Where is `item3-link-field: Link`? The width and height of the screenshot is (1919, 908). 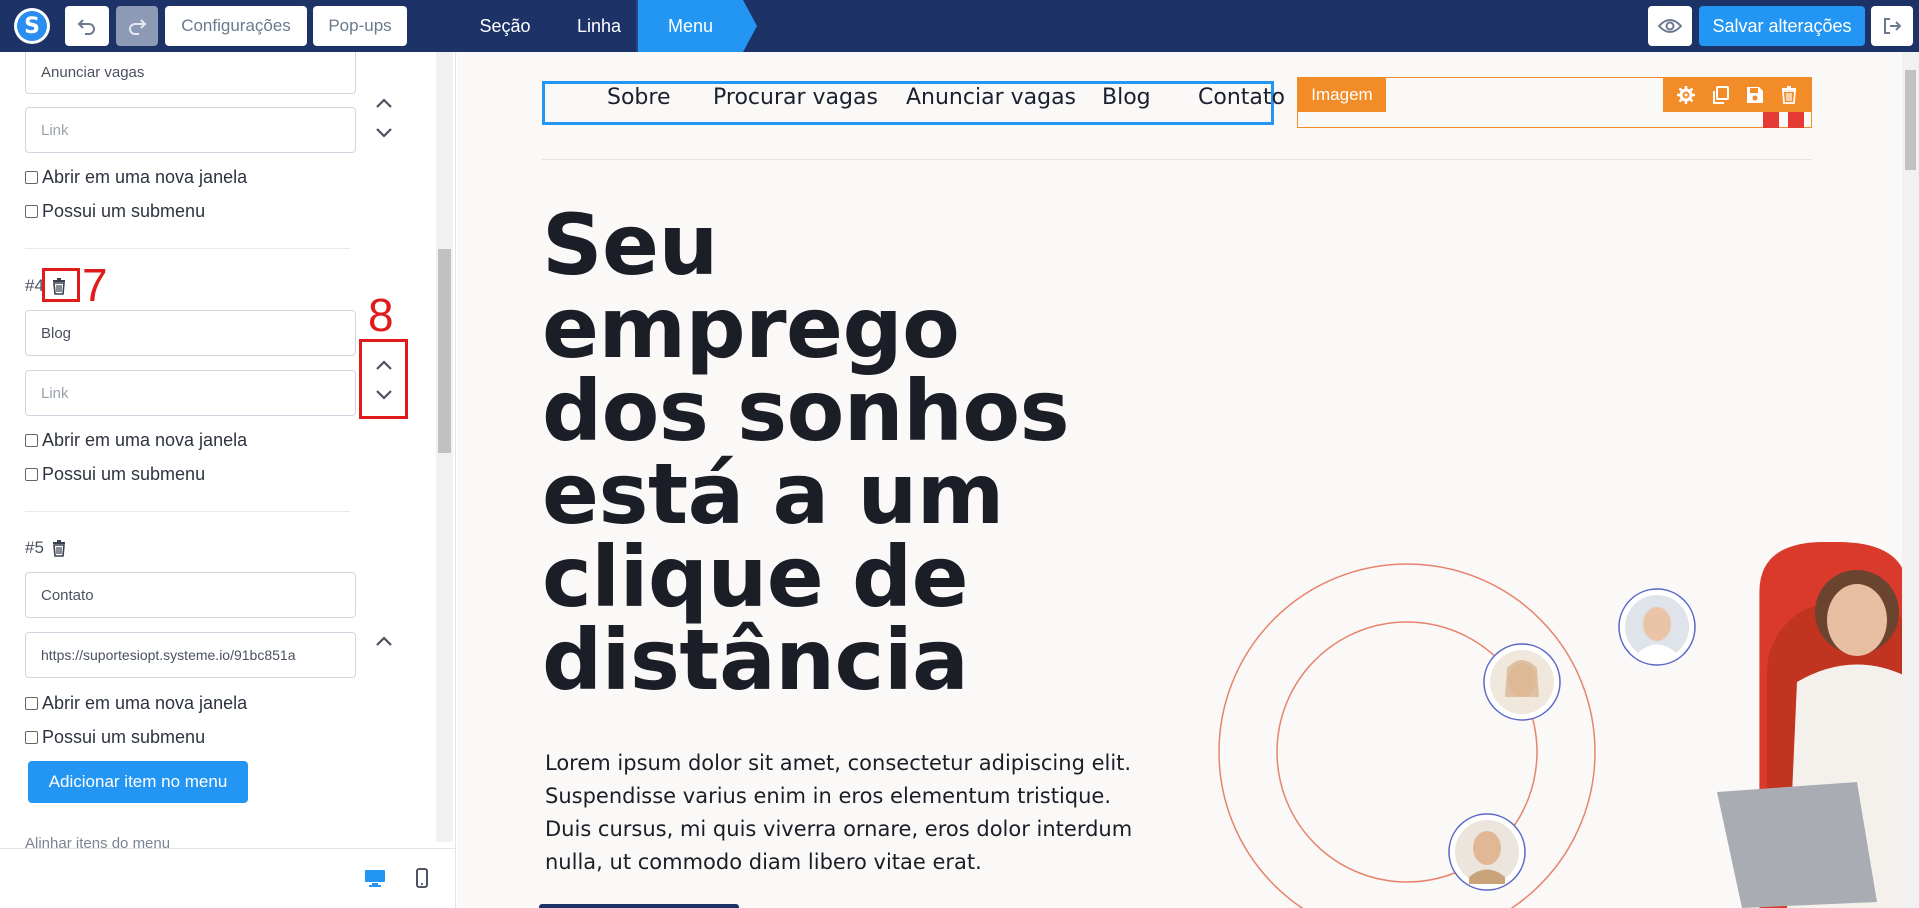
item3-link-field: Link is located at coordinates (190, 130).